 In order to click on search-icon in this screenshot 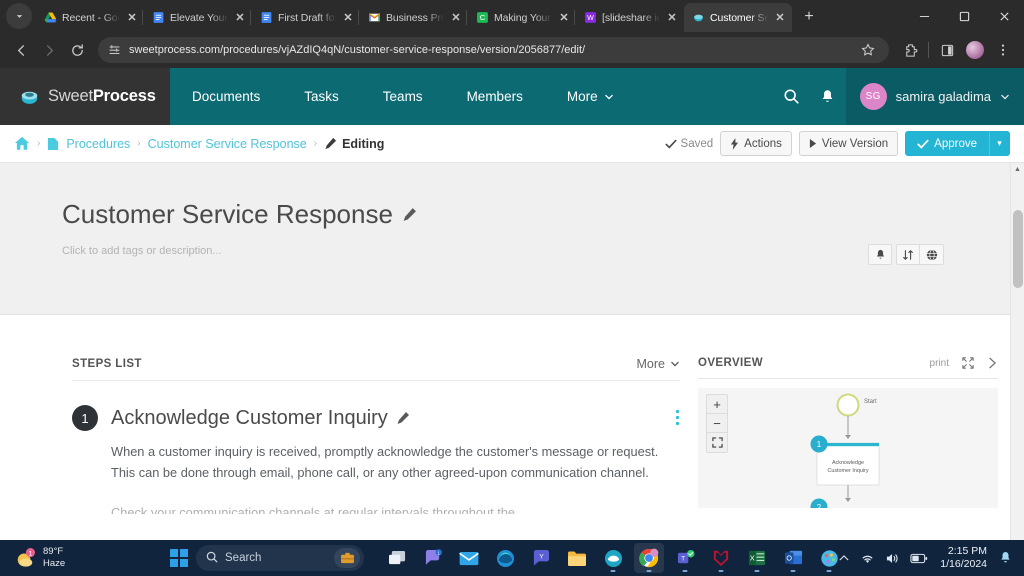, I will do `click(792, 96)`.